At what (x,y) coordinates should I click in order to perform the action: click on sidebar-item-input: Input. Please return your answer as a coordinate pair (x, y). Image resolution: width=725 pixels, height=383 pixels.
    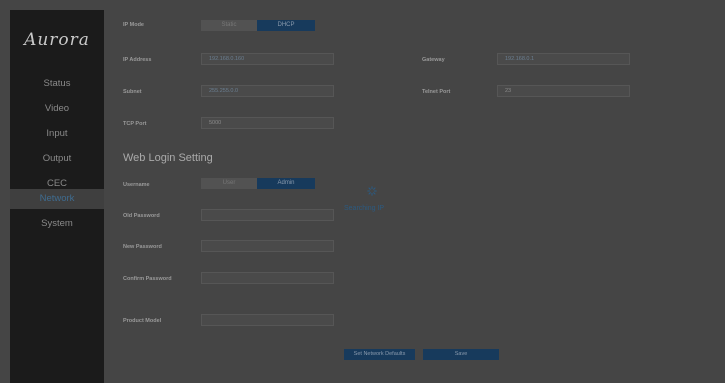
    Looking at the image, I should click on (57, 134).